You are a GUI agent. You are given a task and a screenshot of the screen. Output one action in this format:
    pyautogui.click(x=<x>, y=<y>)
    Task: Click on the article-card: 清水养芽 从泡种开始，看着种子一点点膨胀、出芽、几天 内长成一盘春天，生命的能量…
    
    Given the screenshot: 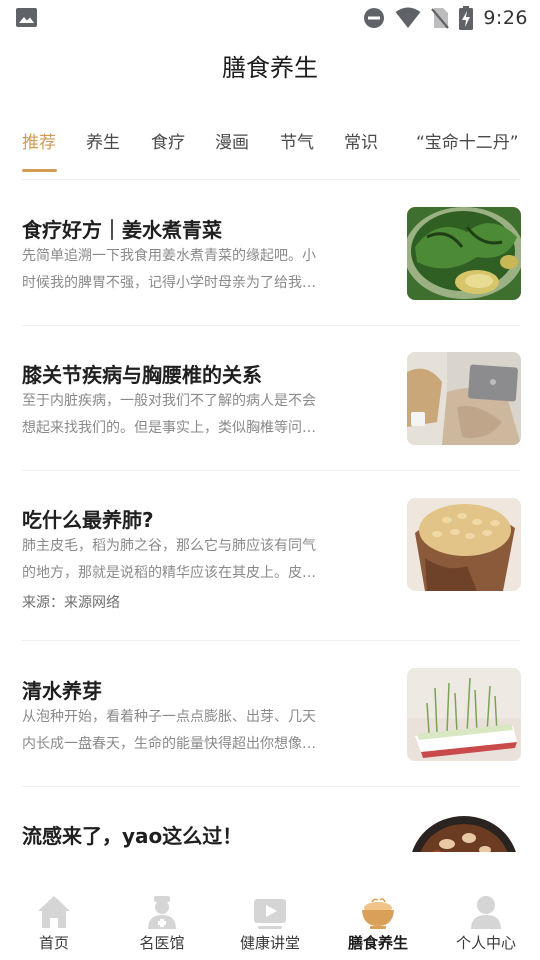 What is the action you would take?
    pyautogui.click(x=271, y=714)
    